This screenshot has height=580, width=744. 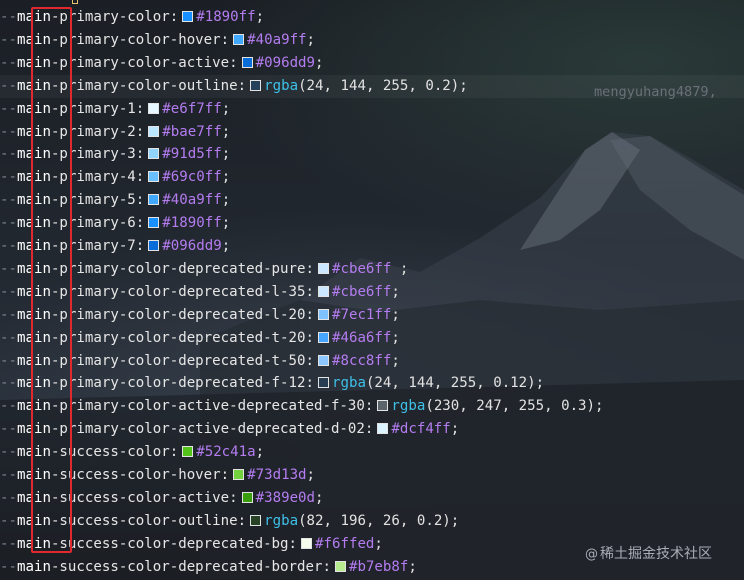 What do you see at coordinates (148, 520) in the screenshot?
I see `css-variable-name: -success-color-outline:` at bounding box center [148, 520].